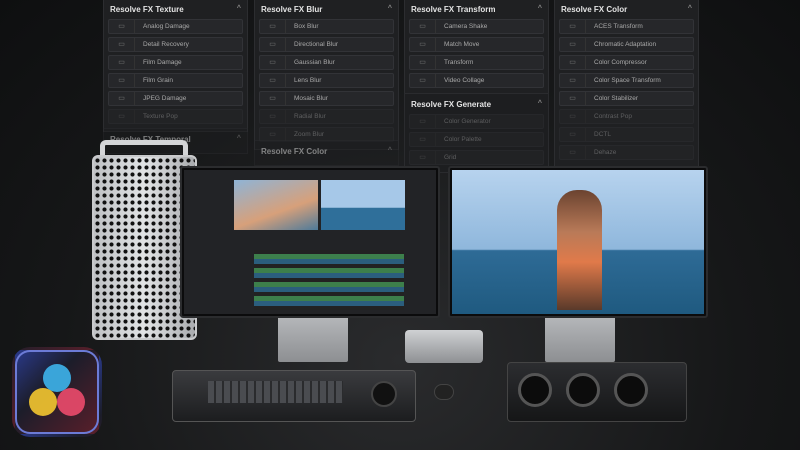 Image resolution: width=800 pixels, height=450 pixels. What do you see at coordinates (626, 116) in the screenshot?
I see `fx-item: ▭ Contrast Pop` at bounding box center [626, 116].